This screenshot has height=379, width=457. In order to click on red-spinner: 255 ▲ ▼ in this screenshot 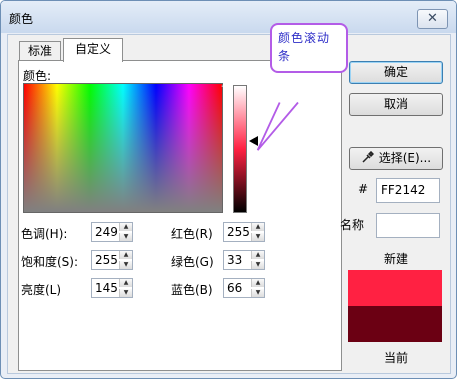, I will do `click(244, 232)`.